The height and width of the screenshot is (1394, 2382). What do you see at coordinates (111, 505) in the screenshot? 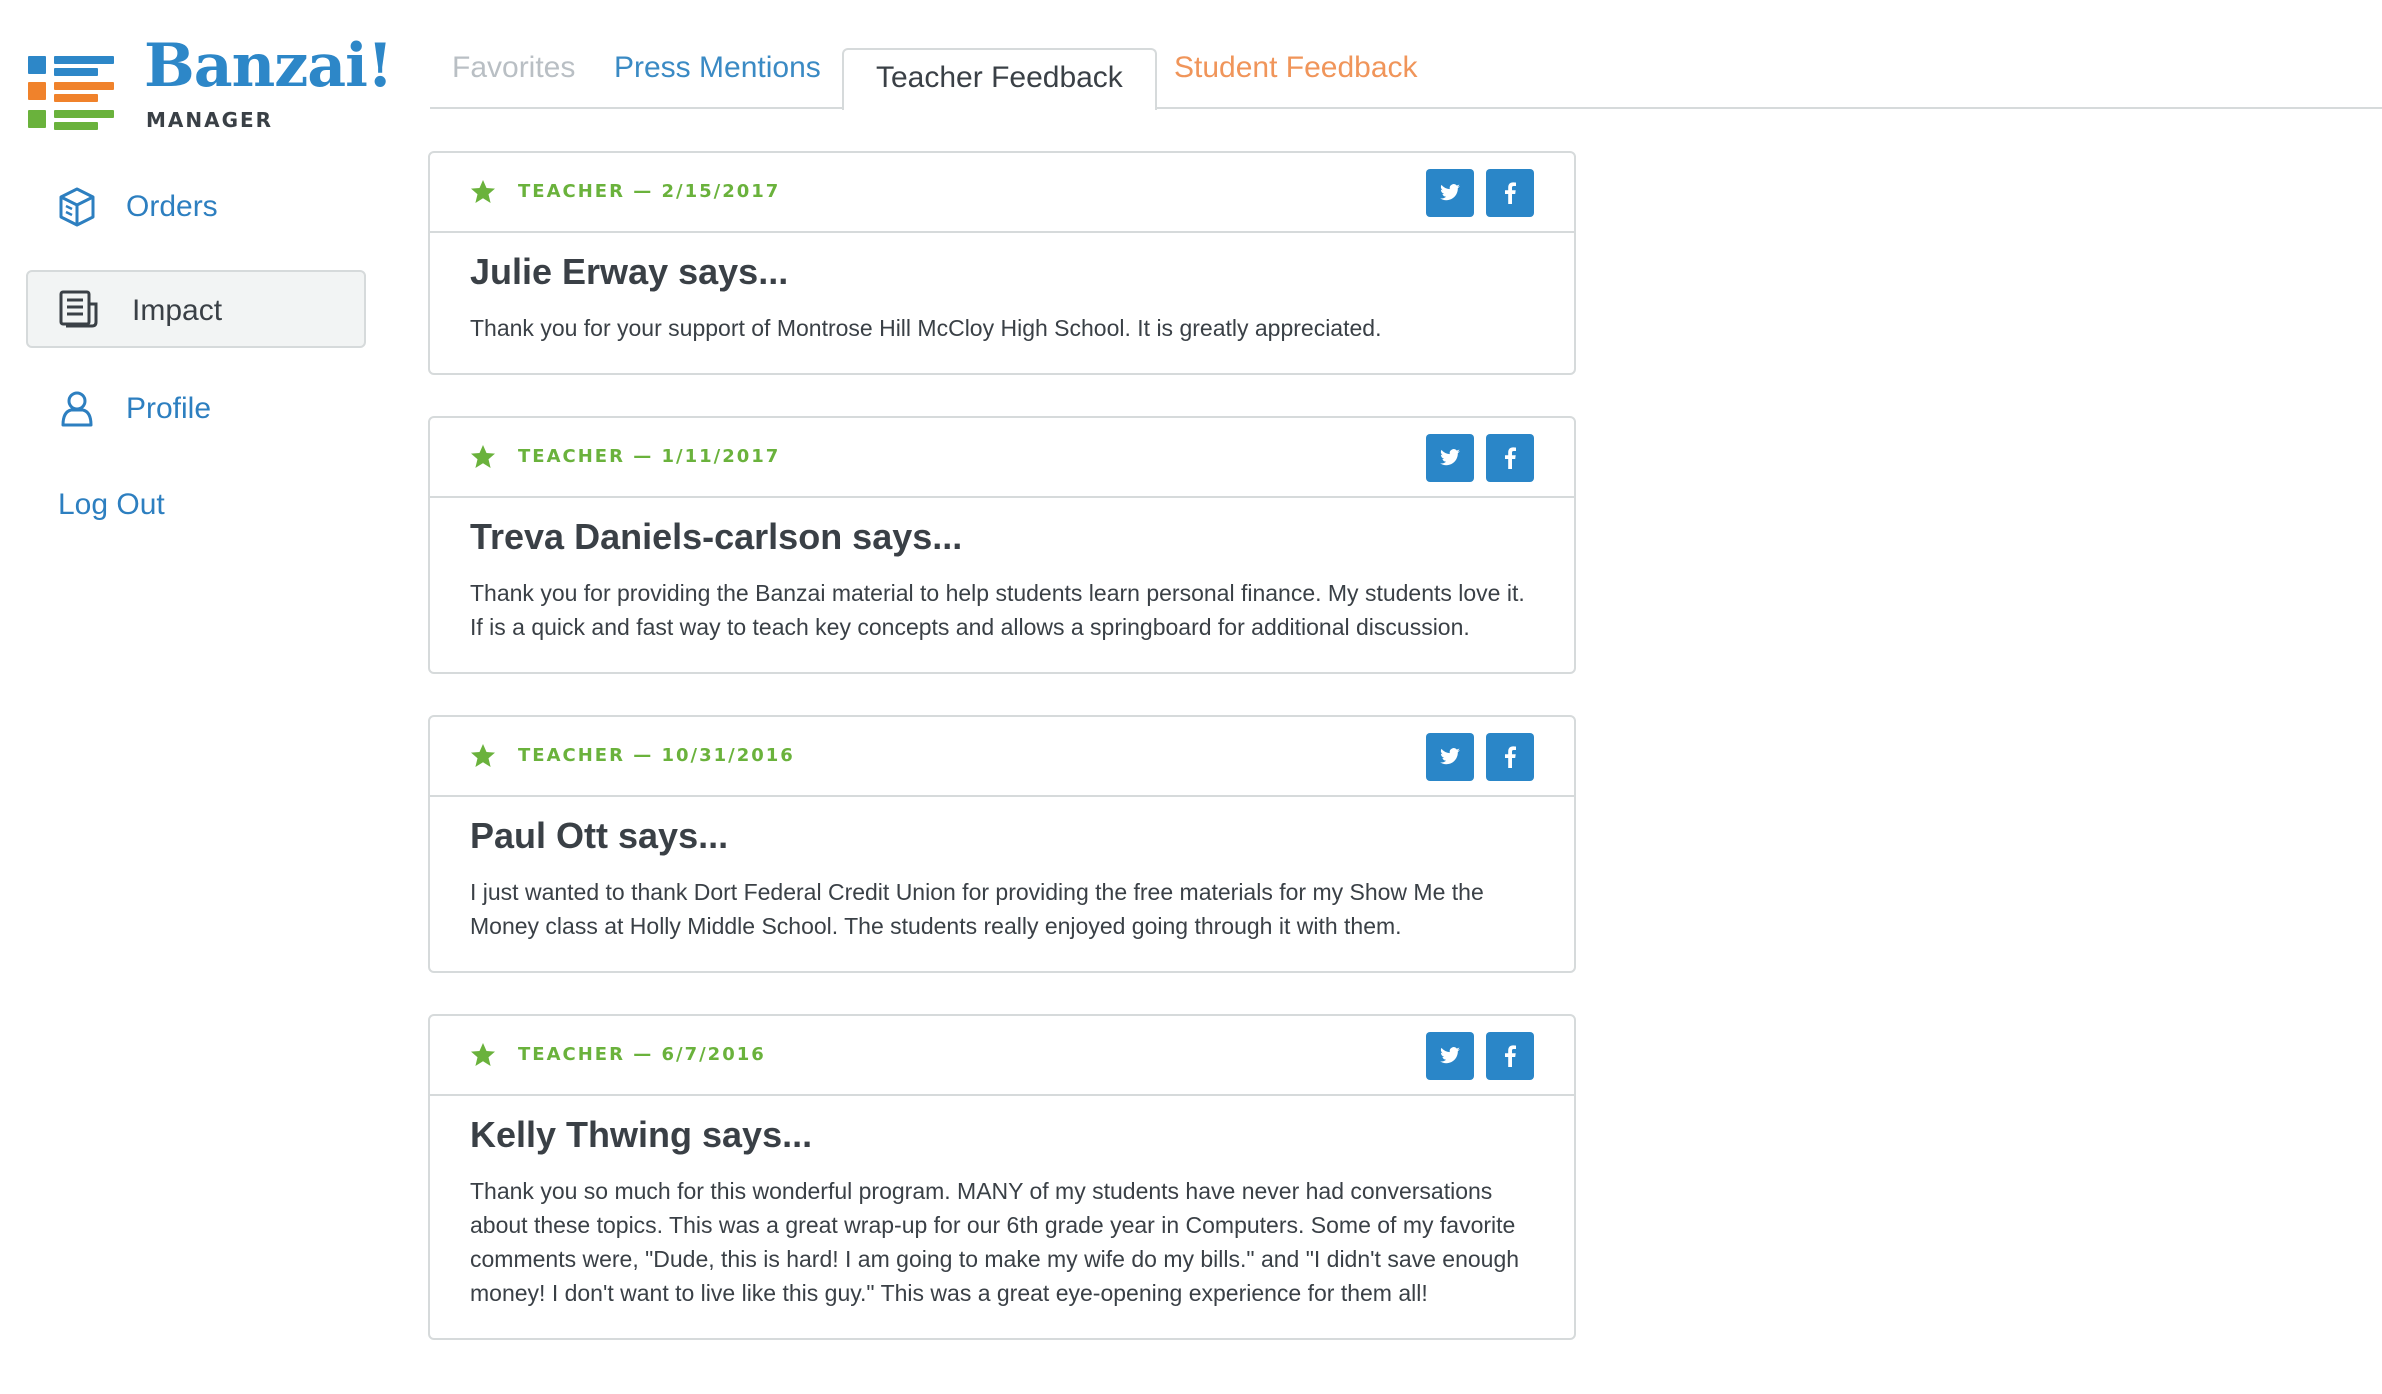
I see `logout-link: Log Out` at bounding box center [111, 505].